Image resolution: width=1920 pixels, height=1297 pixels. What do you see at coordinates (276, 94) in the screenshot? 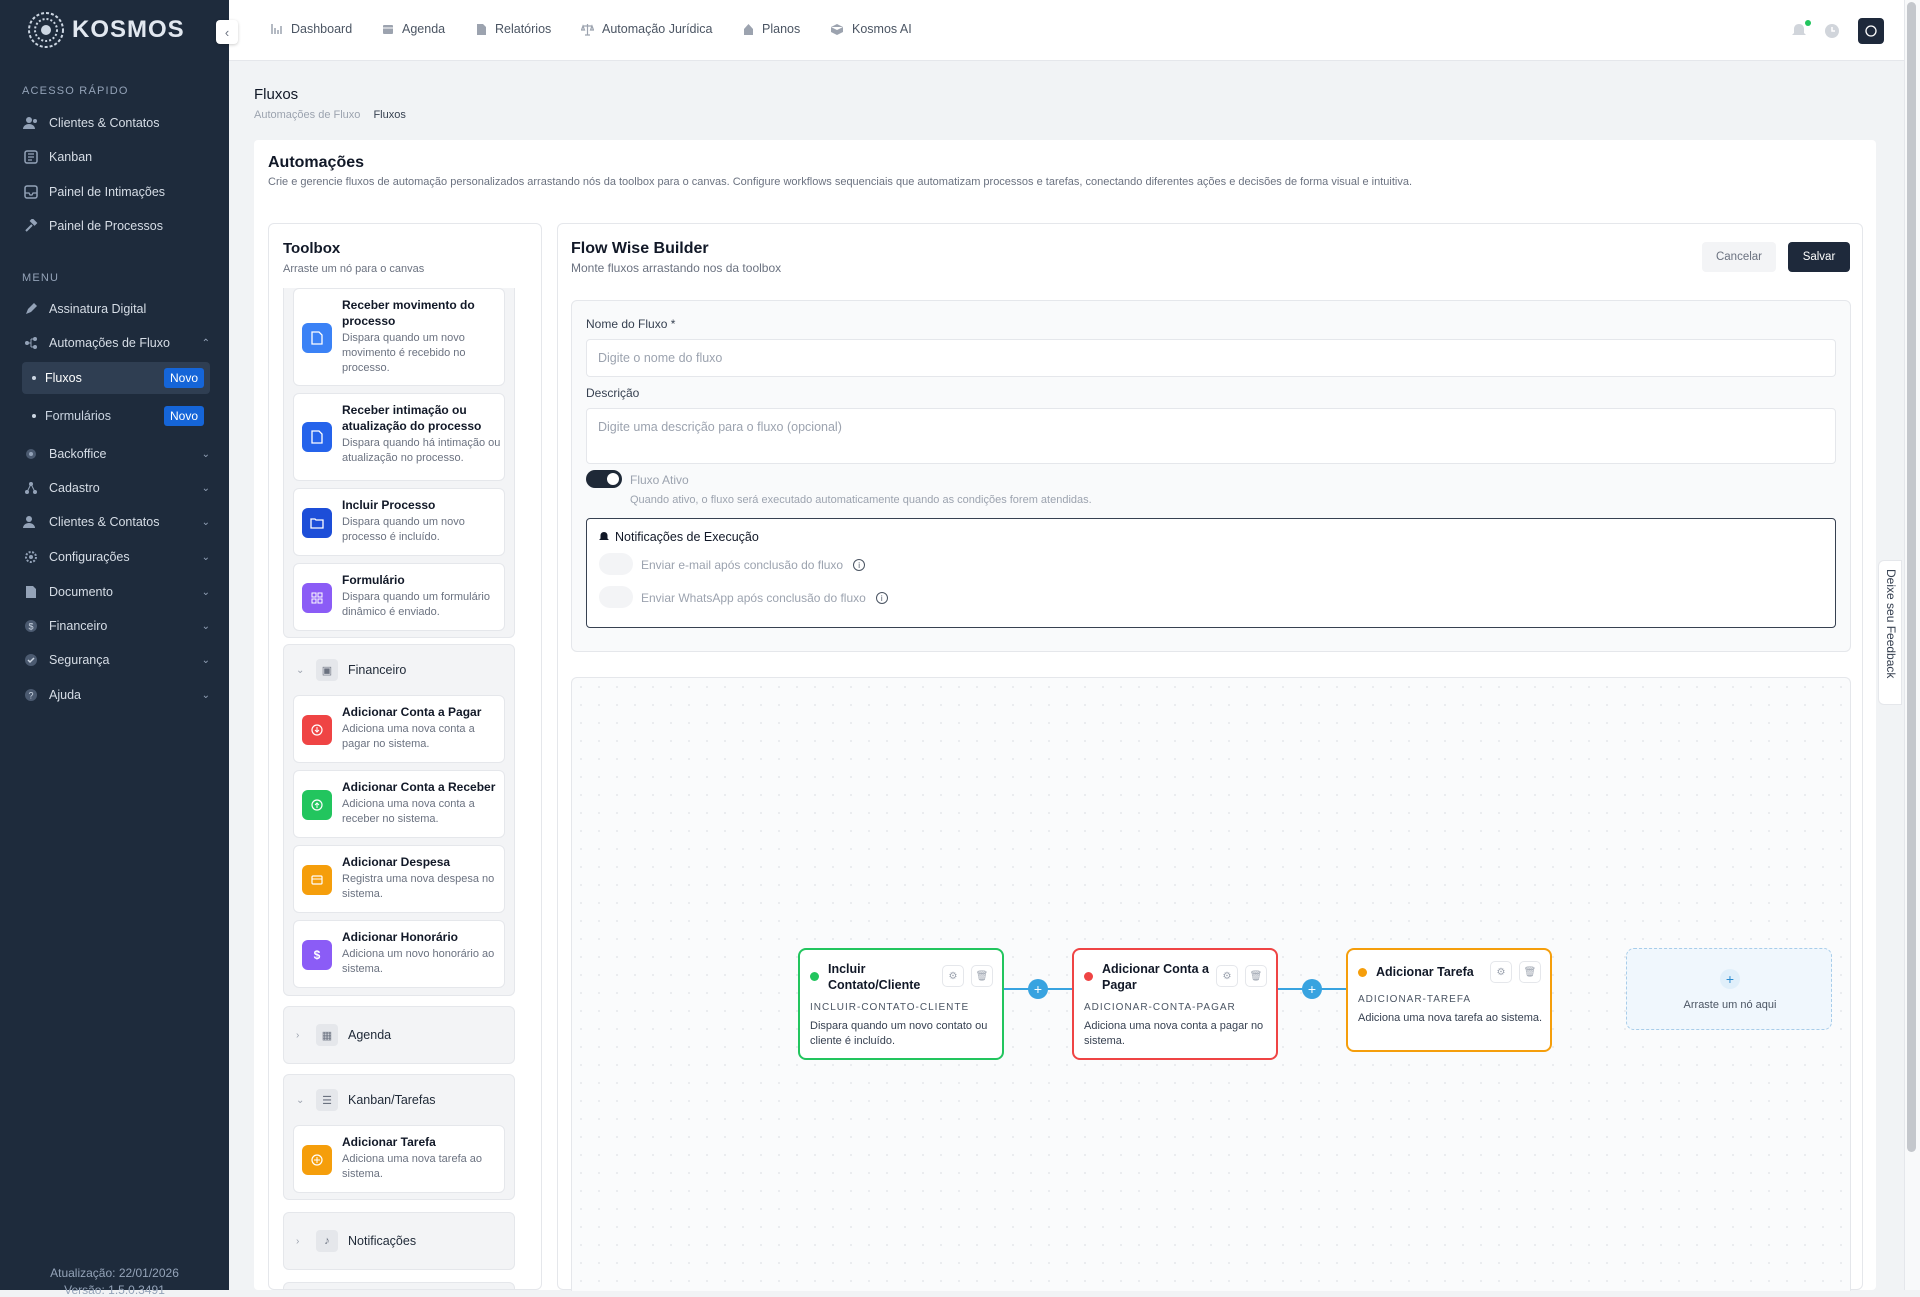
I see `page-title: Fluxos` at bounding box center [276, 94].